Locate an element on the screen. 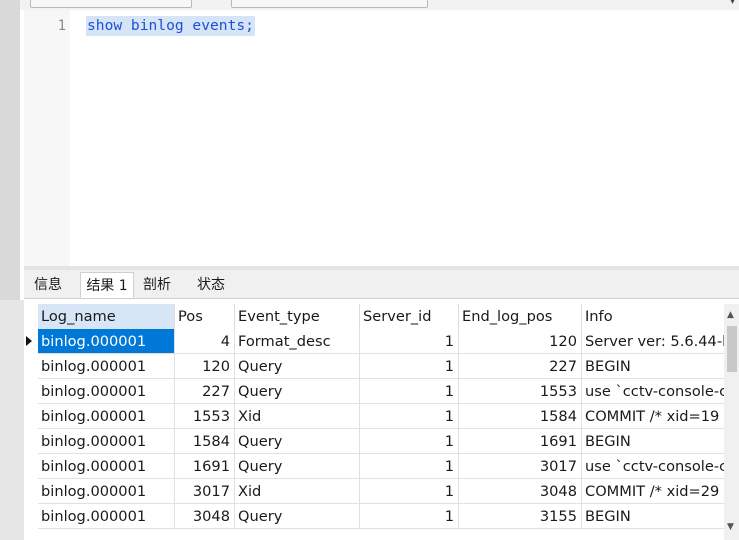 The width and height of the screenshot is (739, 540). cell-info: Server ver: 5.6.44-l is located at coordinates (653, 341).